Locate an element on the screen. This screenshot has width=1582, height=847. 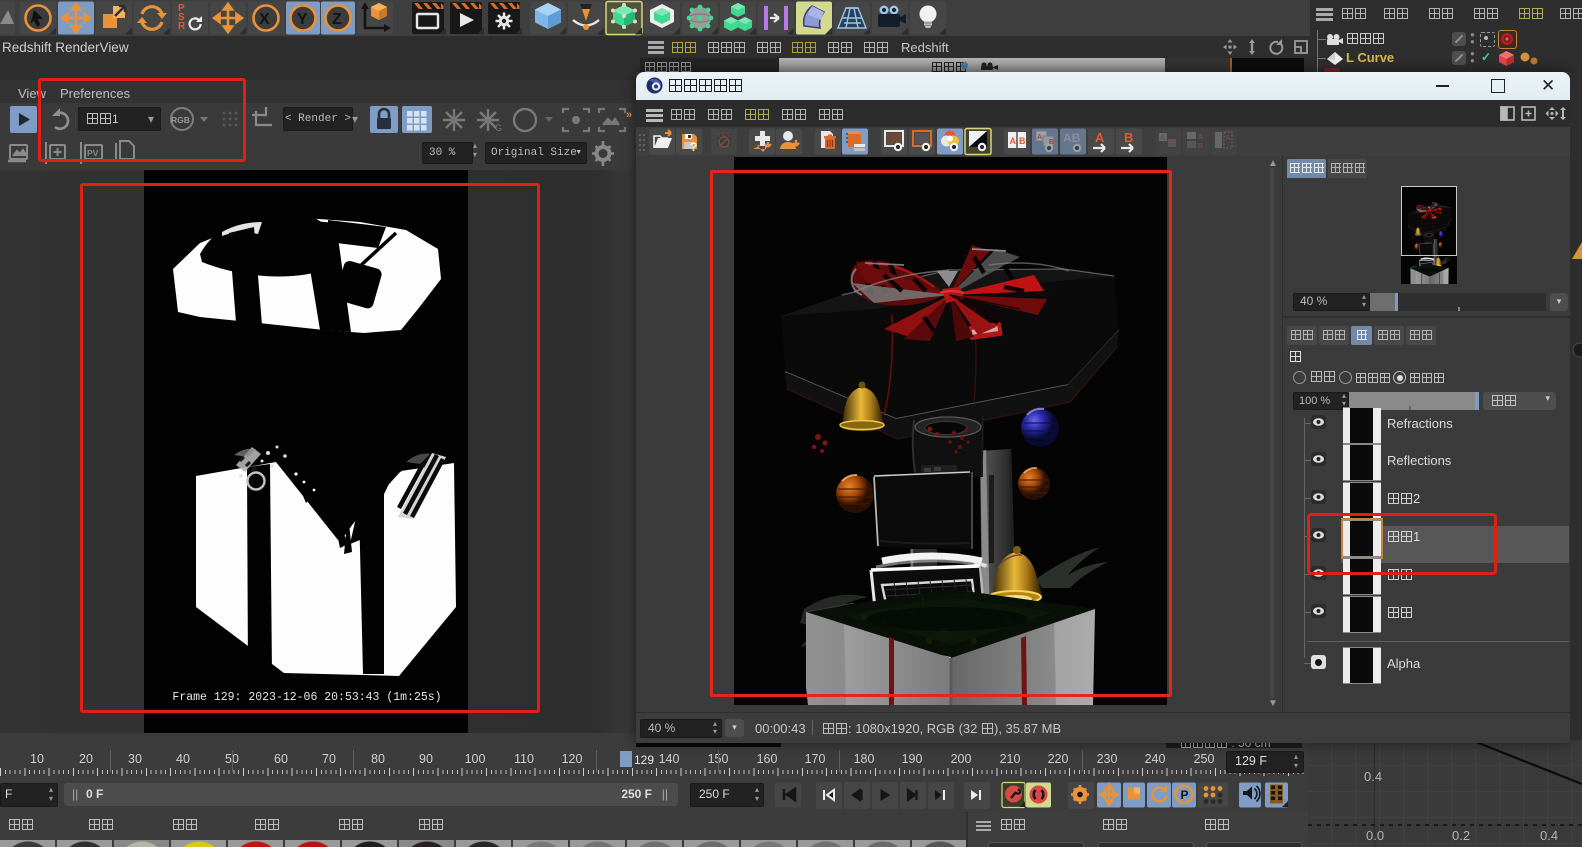
svg-text: G is located at coordinates (498, 128).